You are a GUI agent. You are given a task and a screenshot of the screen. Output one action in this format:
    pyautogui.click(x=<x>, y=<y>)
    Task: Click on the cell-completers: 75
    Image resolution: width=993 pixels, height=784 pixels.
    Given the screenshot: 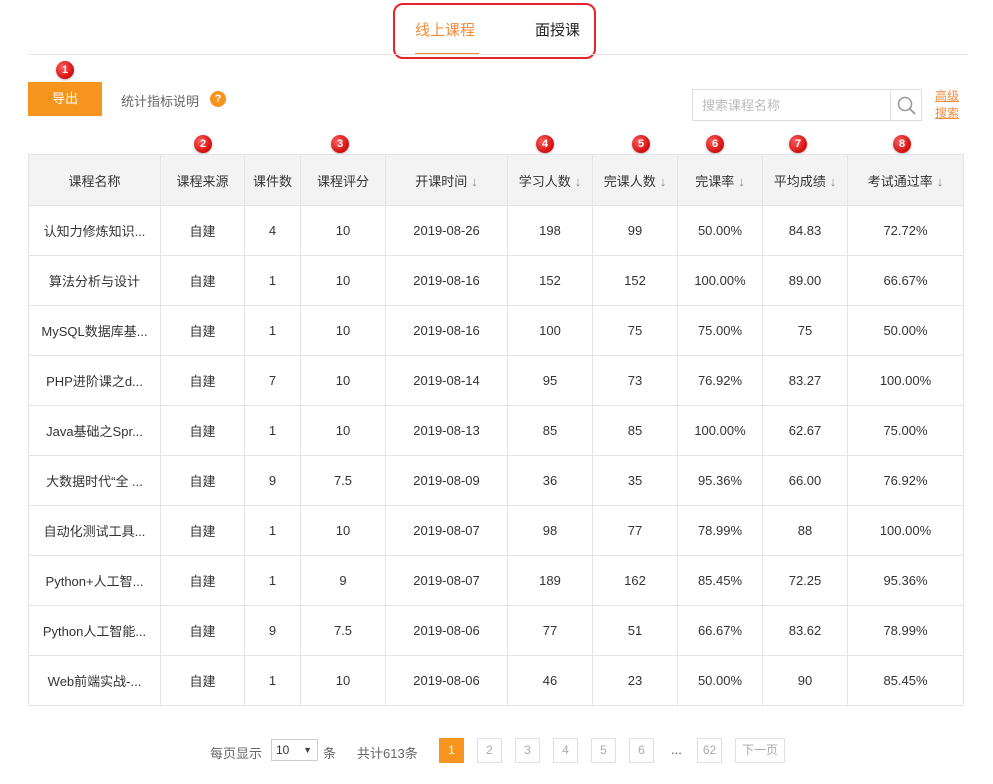 What is the action you would take?
    pyautogui.click(x=635, y=330)
    